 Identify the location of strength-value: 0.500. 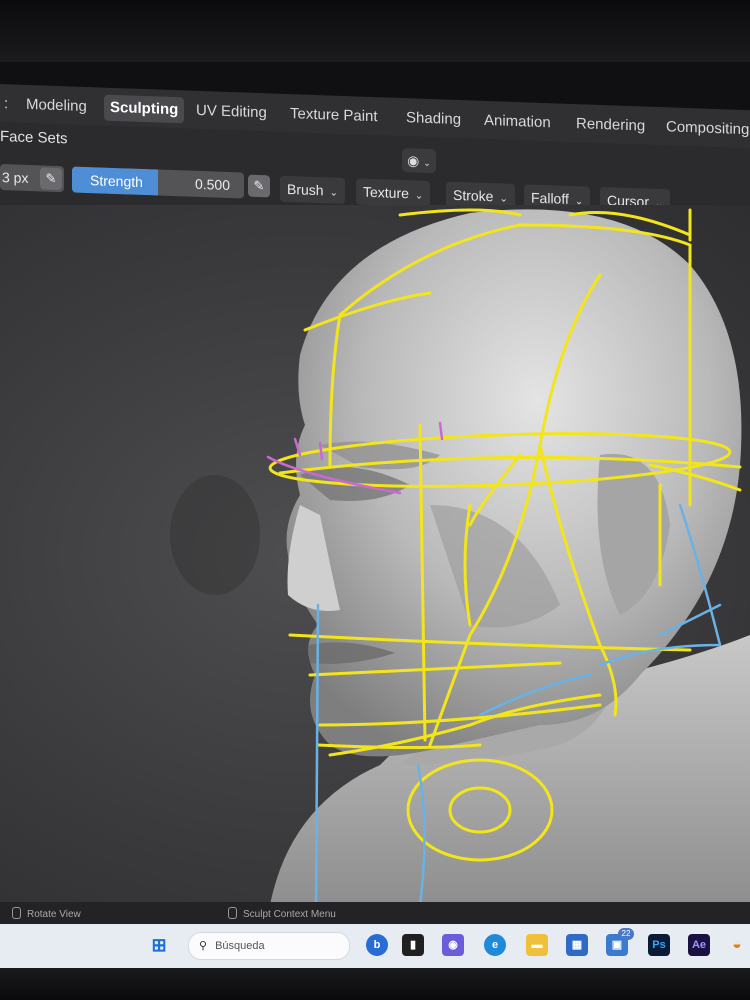
(212, 184).